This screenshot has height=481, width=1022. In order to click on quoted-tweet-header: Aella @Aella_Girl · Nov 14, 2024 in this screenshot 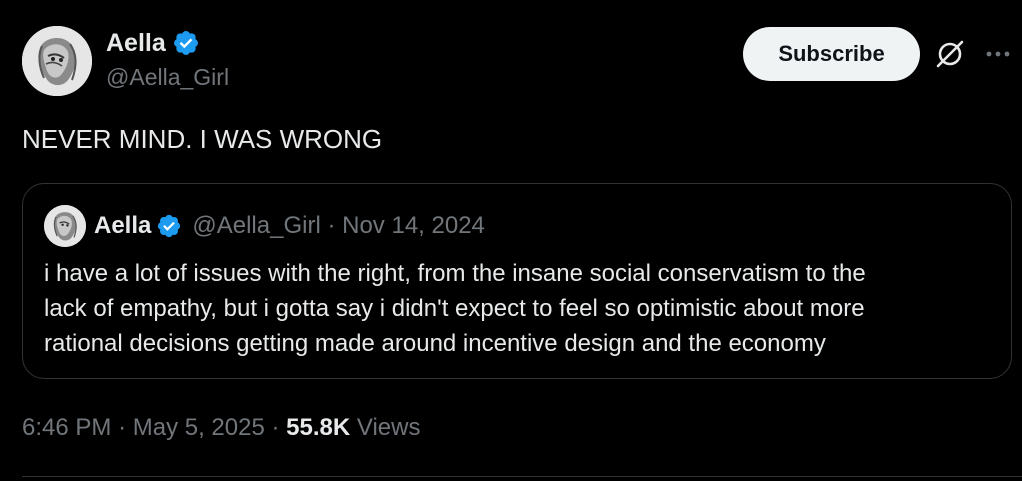, I will do `click(264, 226)`.